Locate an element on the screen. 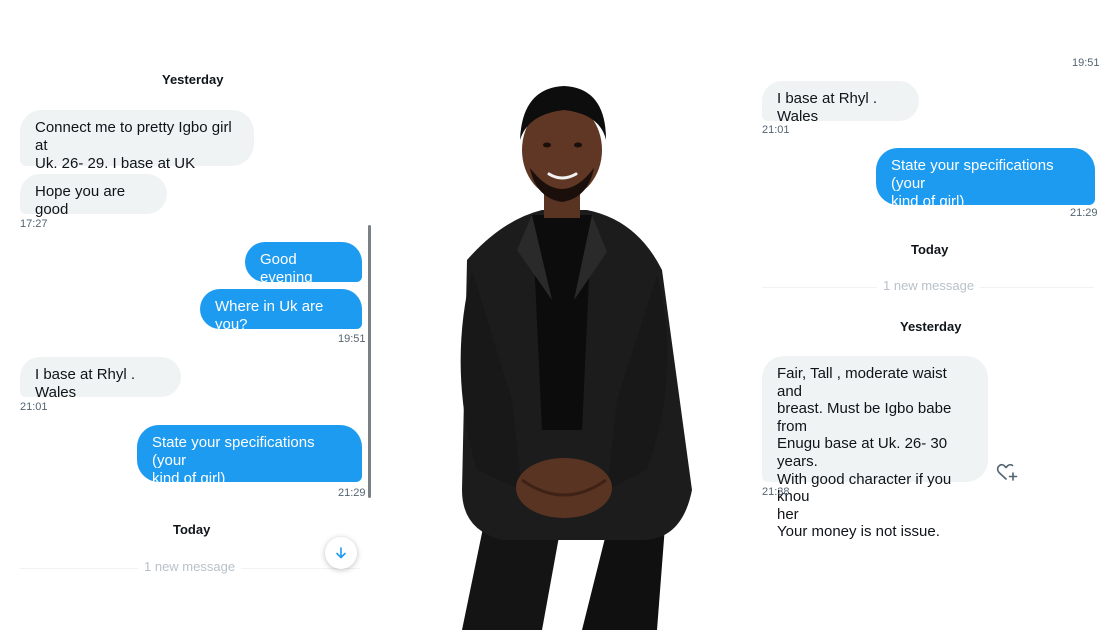 The image size is (1120, 630). heart-plus-icon is located at coordinates (1007, 472).